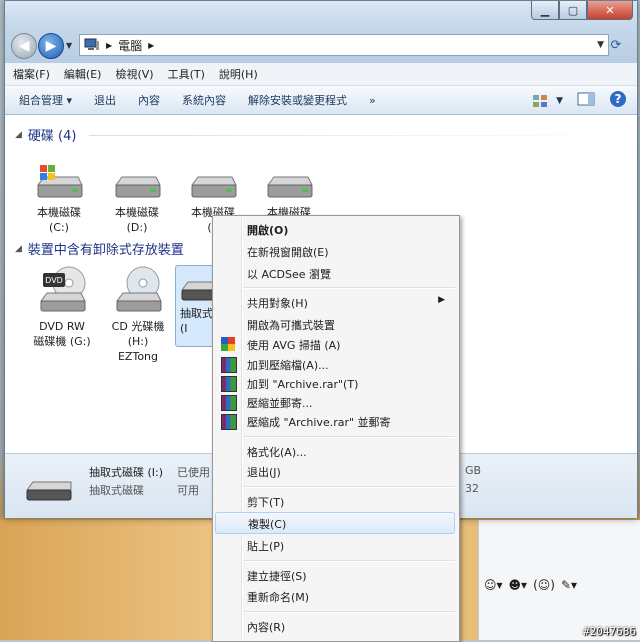 The width and height of the screenshot is (640, 642). What do you see at coordinates (130, 45) in the screenshot?
I see `address-path: 電腦` at bounding box center [130, 45].